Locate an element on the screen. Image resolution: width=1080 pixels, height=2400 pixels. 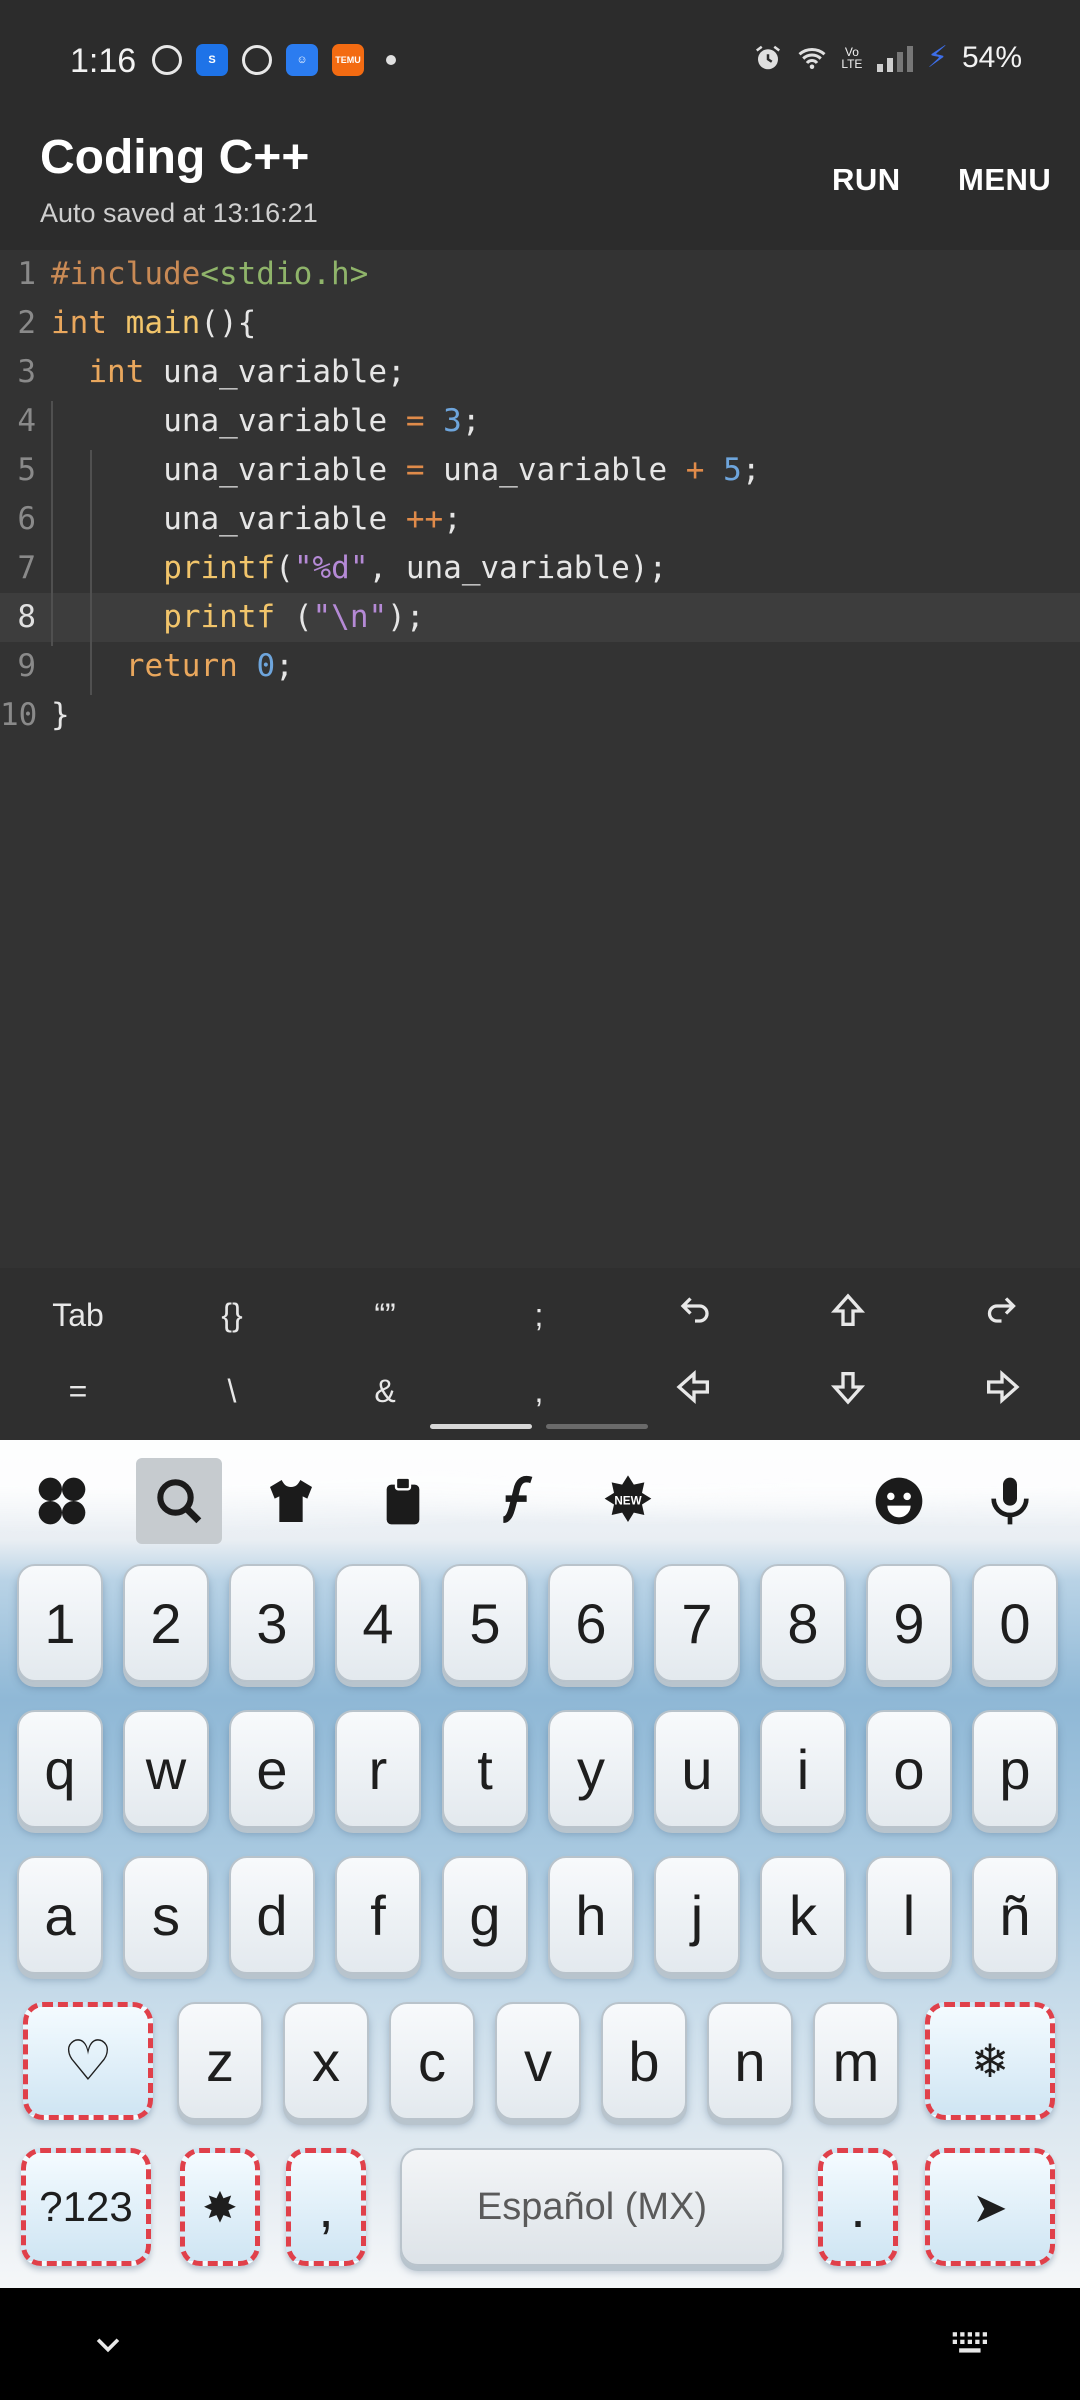
volte-icon: Vo LTE is located at coordinates (852, 57).